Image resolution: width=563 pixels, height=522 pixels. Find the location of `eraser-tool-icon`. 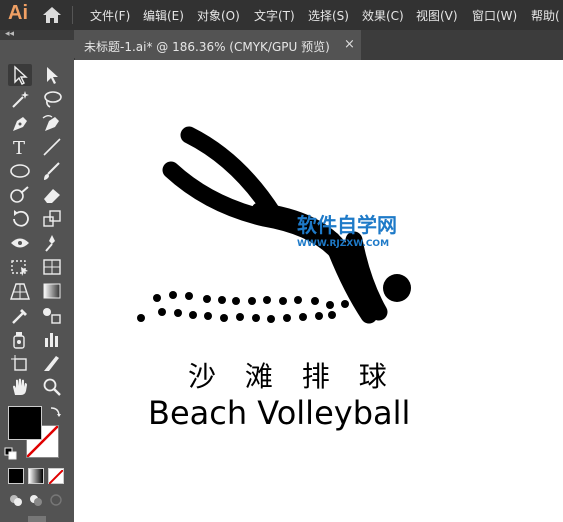

eraser-tool-icon is located at coordinates (52, 195).